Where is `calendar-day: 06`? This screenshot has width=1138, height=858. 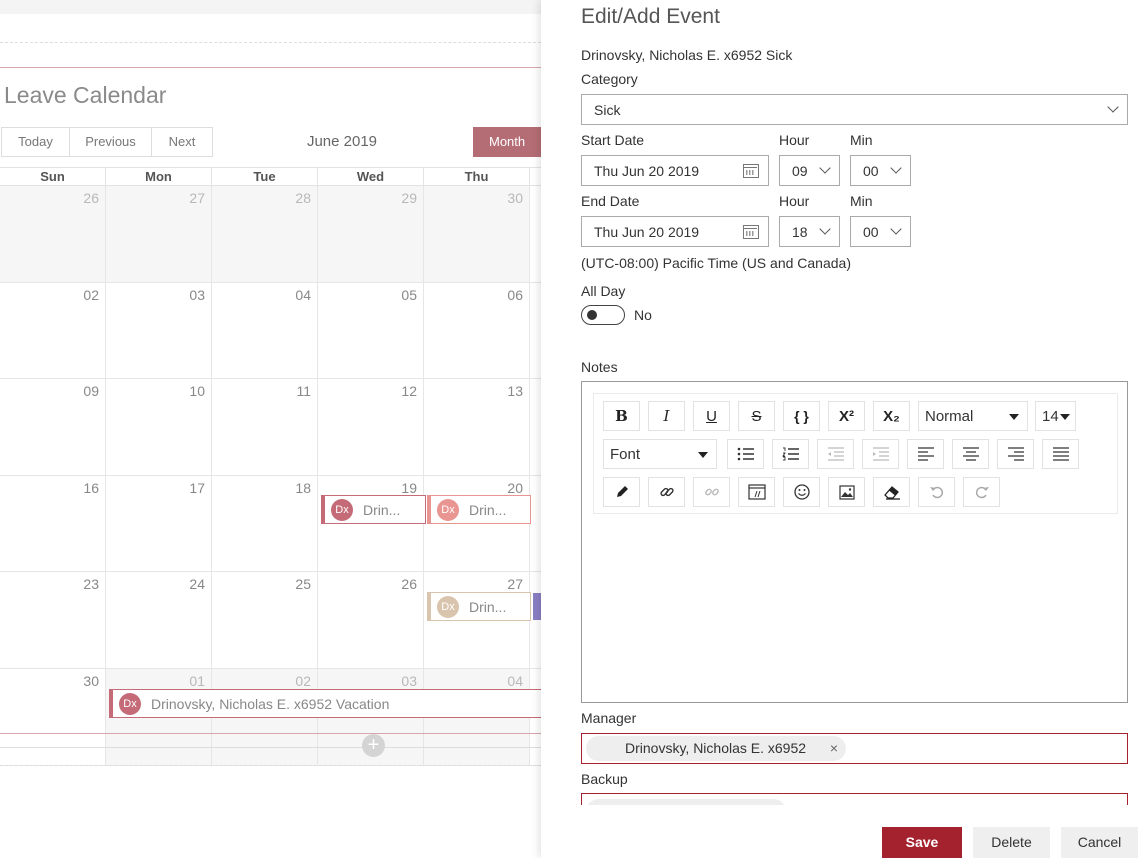 calendar-day: 06 is located at coordinates (477, 330).